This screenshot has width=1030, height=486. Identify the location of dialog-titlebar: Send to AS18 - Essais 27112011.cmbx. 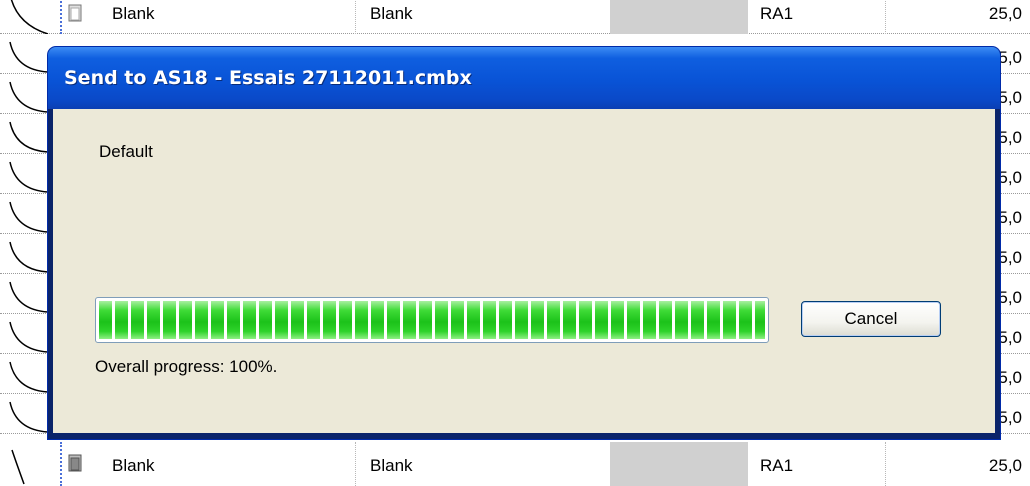
(524, 78).